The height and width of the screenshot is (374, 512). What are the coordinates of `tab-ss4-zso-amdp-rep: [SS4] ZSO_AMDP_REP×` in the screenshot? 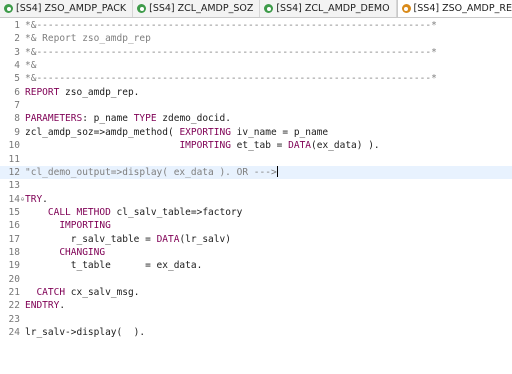 It's located at (454, 8).